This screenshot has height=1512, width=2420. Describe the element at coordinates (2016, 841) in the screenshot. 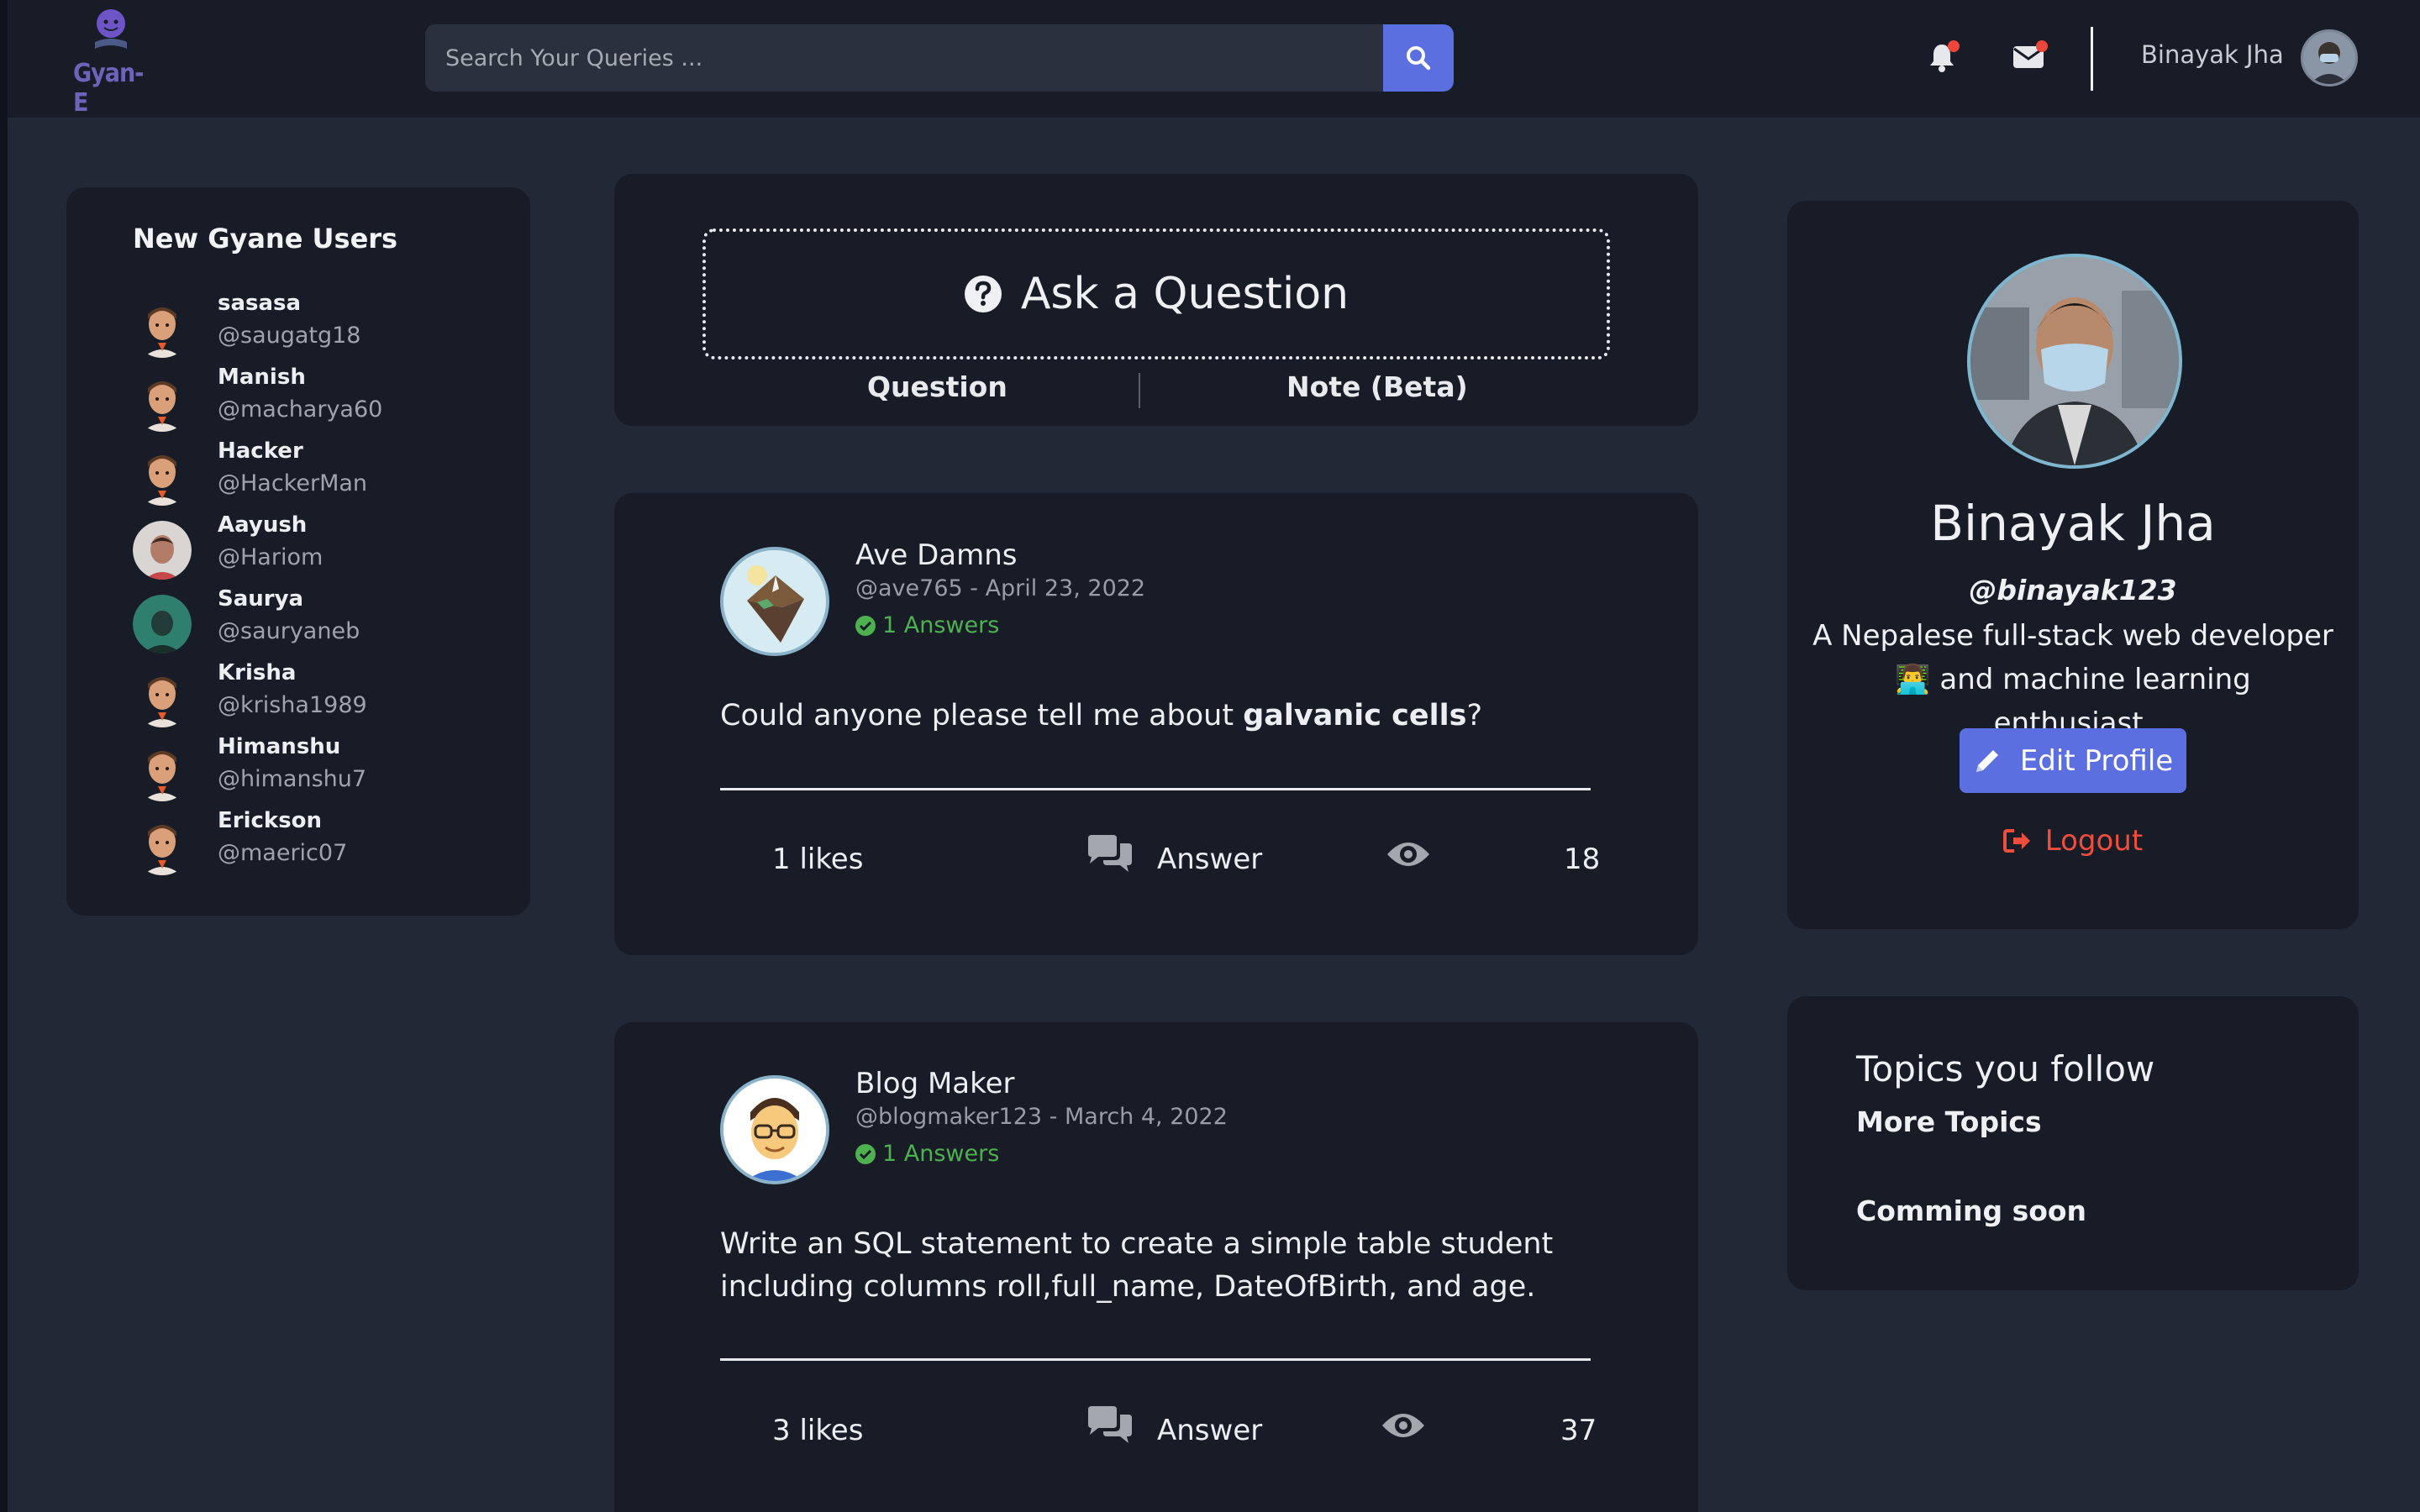

I see `sign-out-icon` at that location.